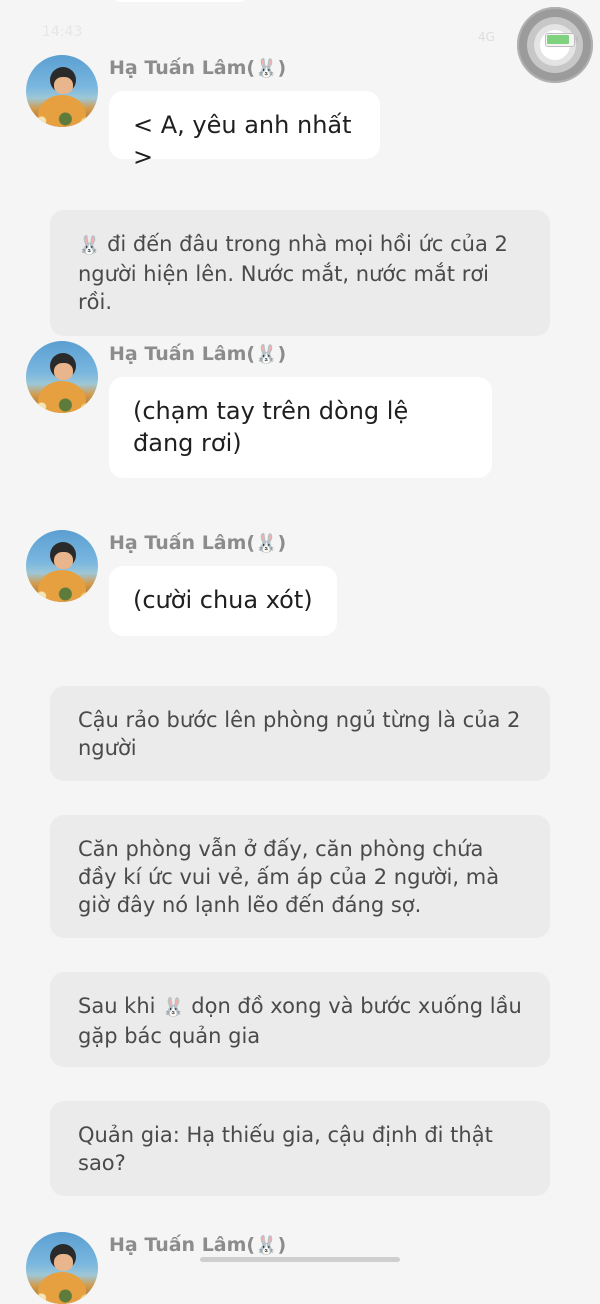 This screenshot has height=1304, width=600. What do you see at coordinates (223, 601) in the screenshot?
I see `message-bubble: (cười chua xót)` at bounding box center [223, 601].